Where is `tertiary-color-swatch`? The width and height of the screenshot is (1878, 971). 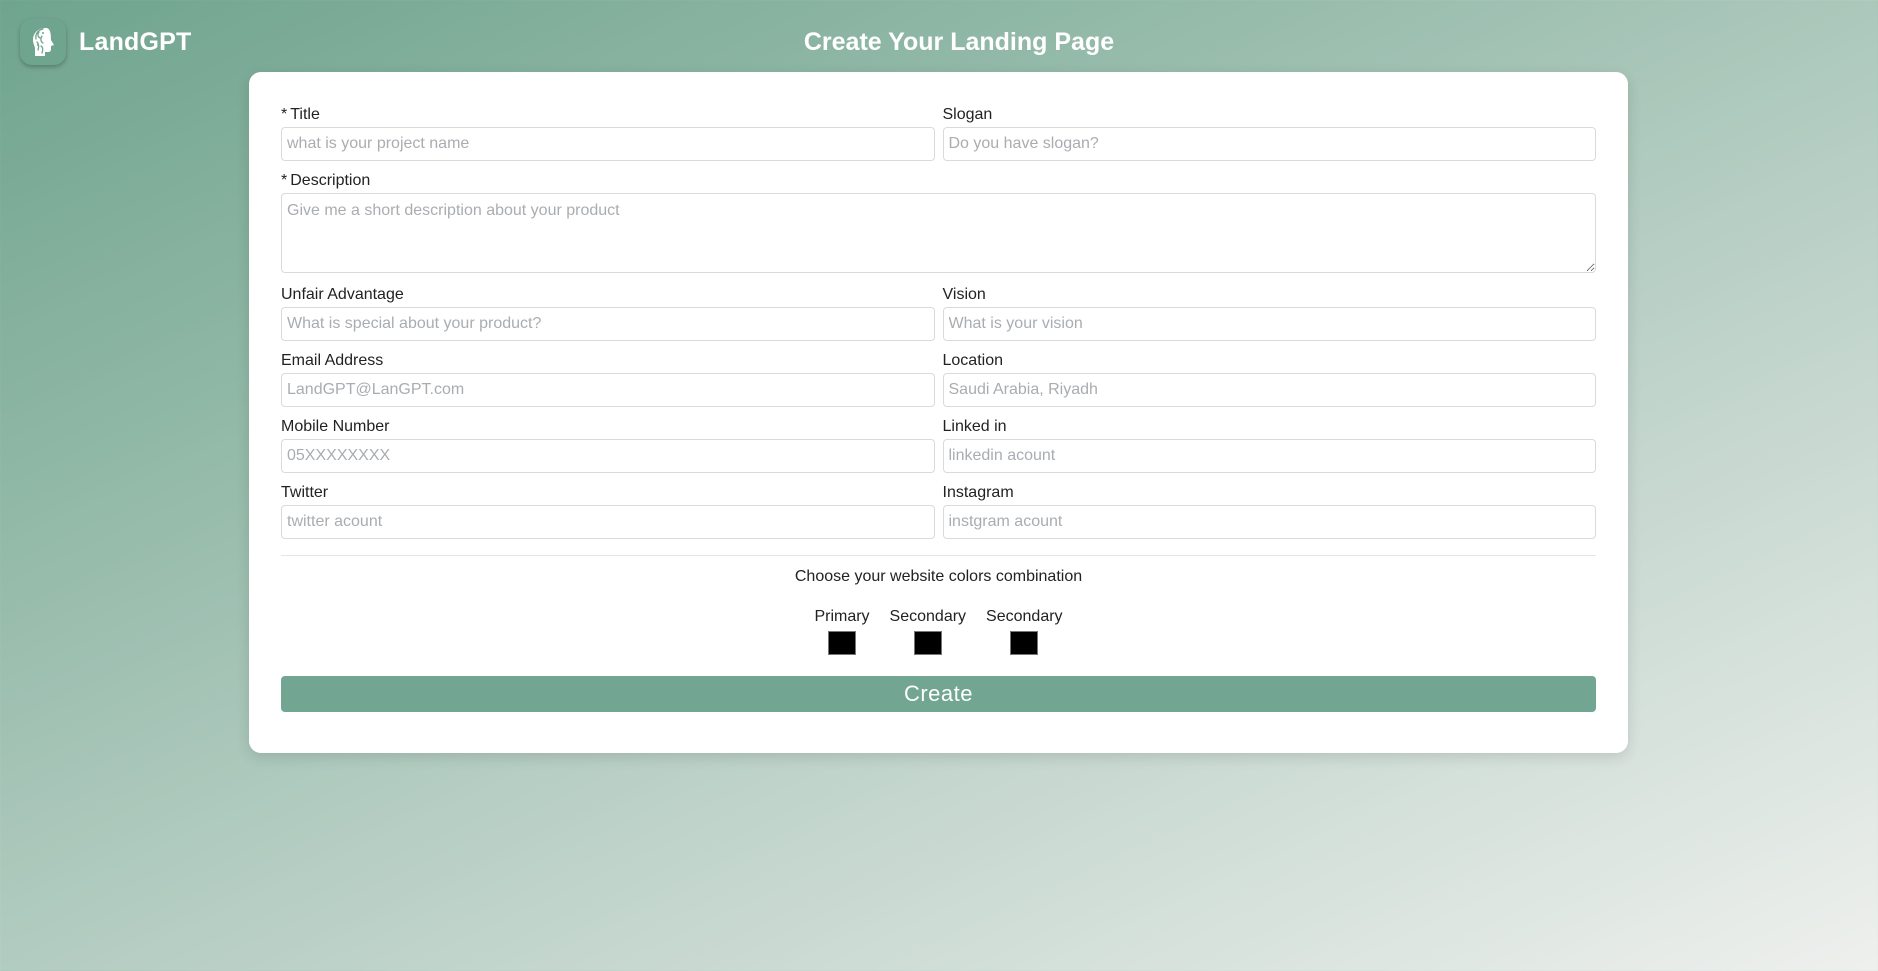
tertiary-color-swatch is located at coordinates (1024, 643).